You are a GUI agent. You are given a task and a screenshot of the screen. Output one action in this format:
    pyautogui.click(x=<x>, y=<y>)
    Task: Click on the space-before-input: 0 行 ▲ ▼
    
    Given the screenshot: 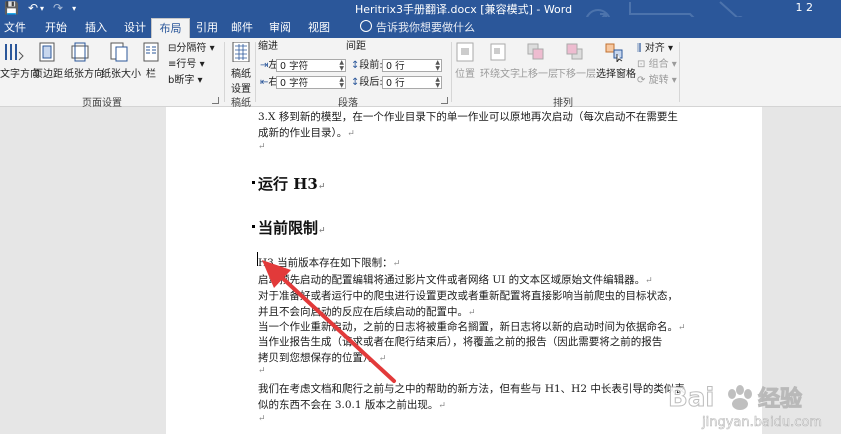 What is the action you would take?
    pyautogui.click(x=412, y=65)
    